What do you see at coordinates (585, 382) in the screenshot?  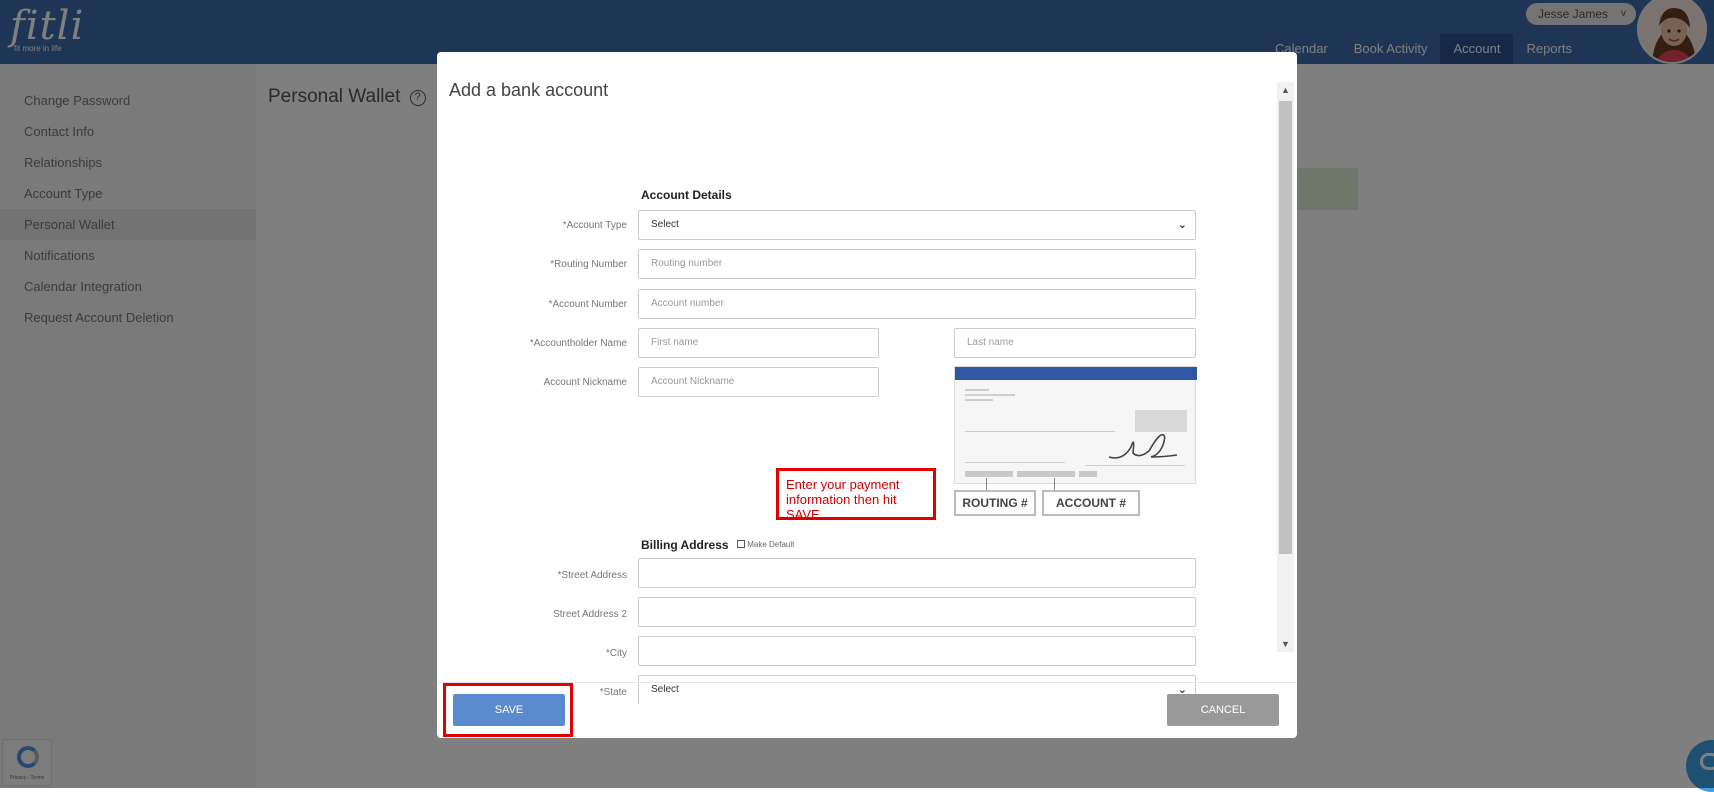 I see `account-nickname-label: Account Nickname` at bounding box center [585, 382].